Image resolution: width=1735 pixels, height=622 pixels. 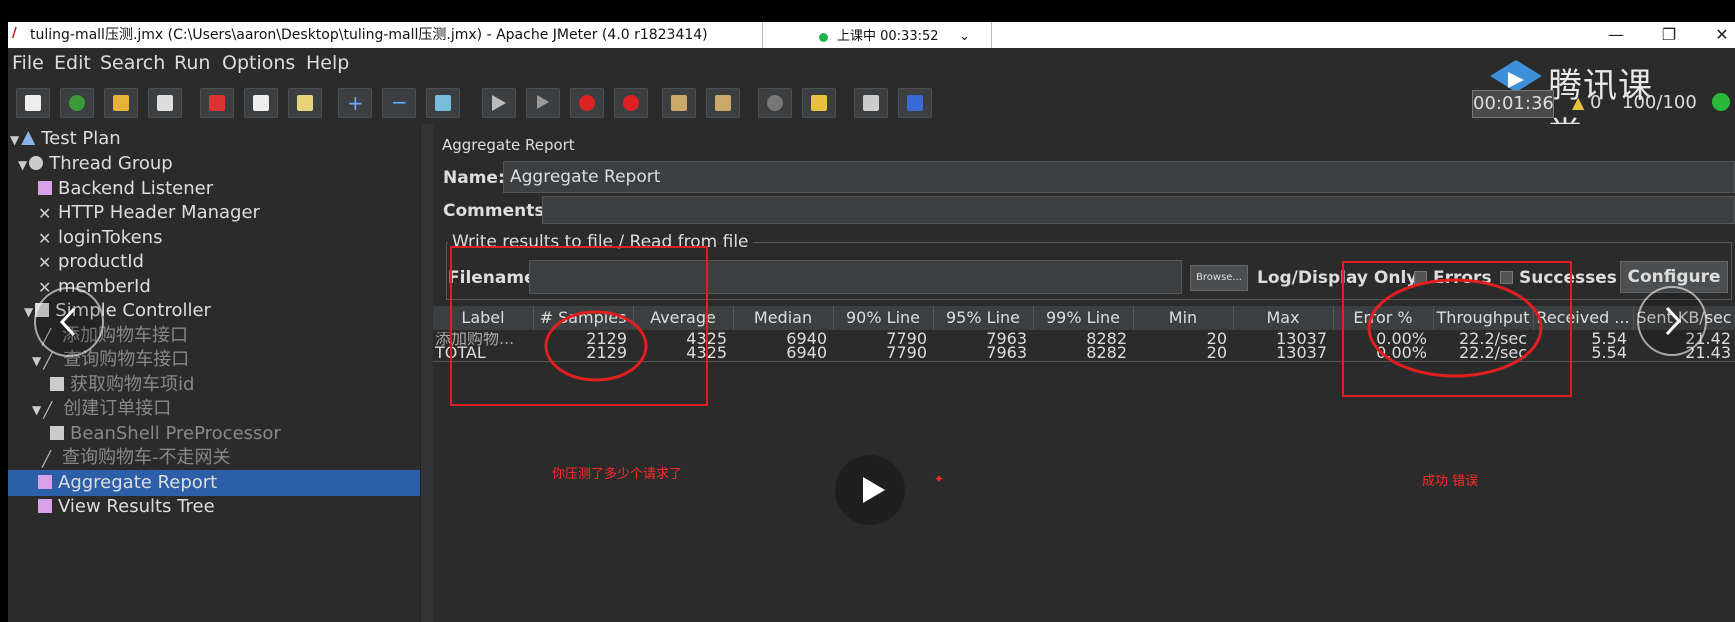 I want to click on paste-button, so click(x=305, y=103).